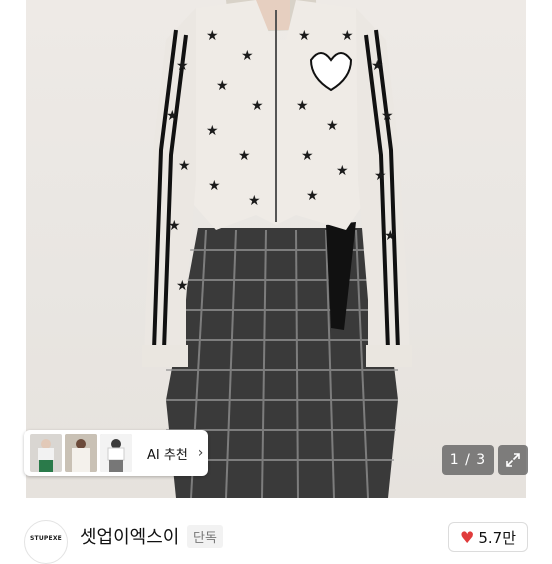 This screenshot has height=564, width=552. I want to click on shop-logo-text: STUPEXE, so click(46, 538).